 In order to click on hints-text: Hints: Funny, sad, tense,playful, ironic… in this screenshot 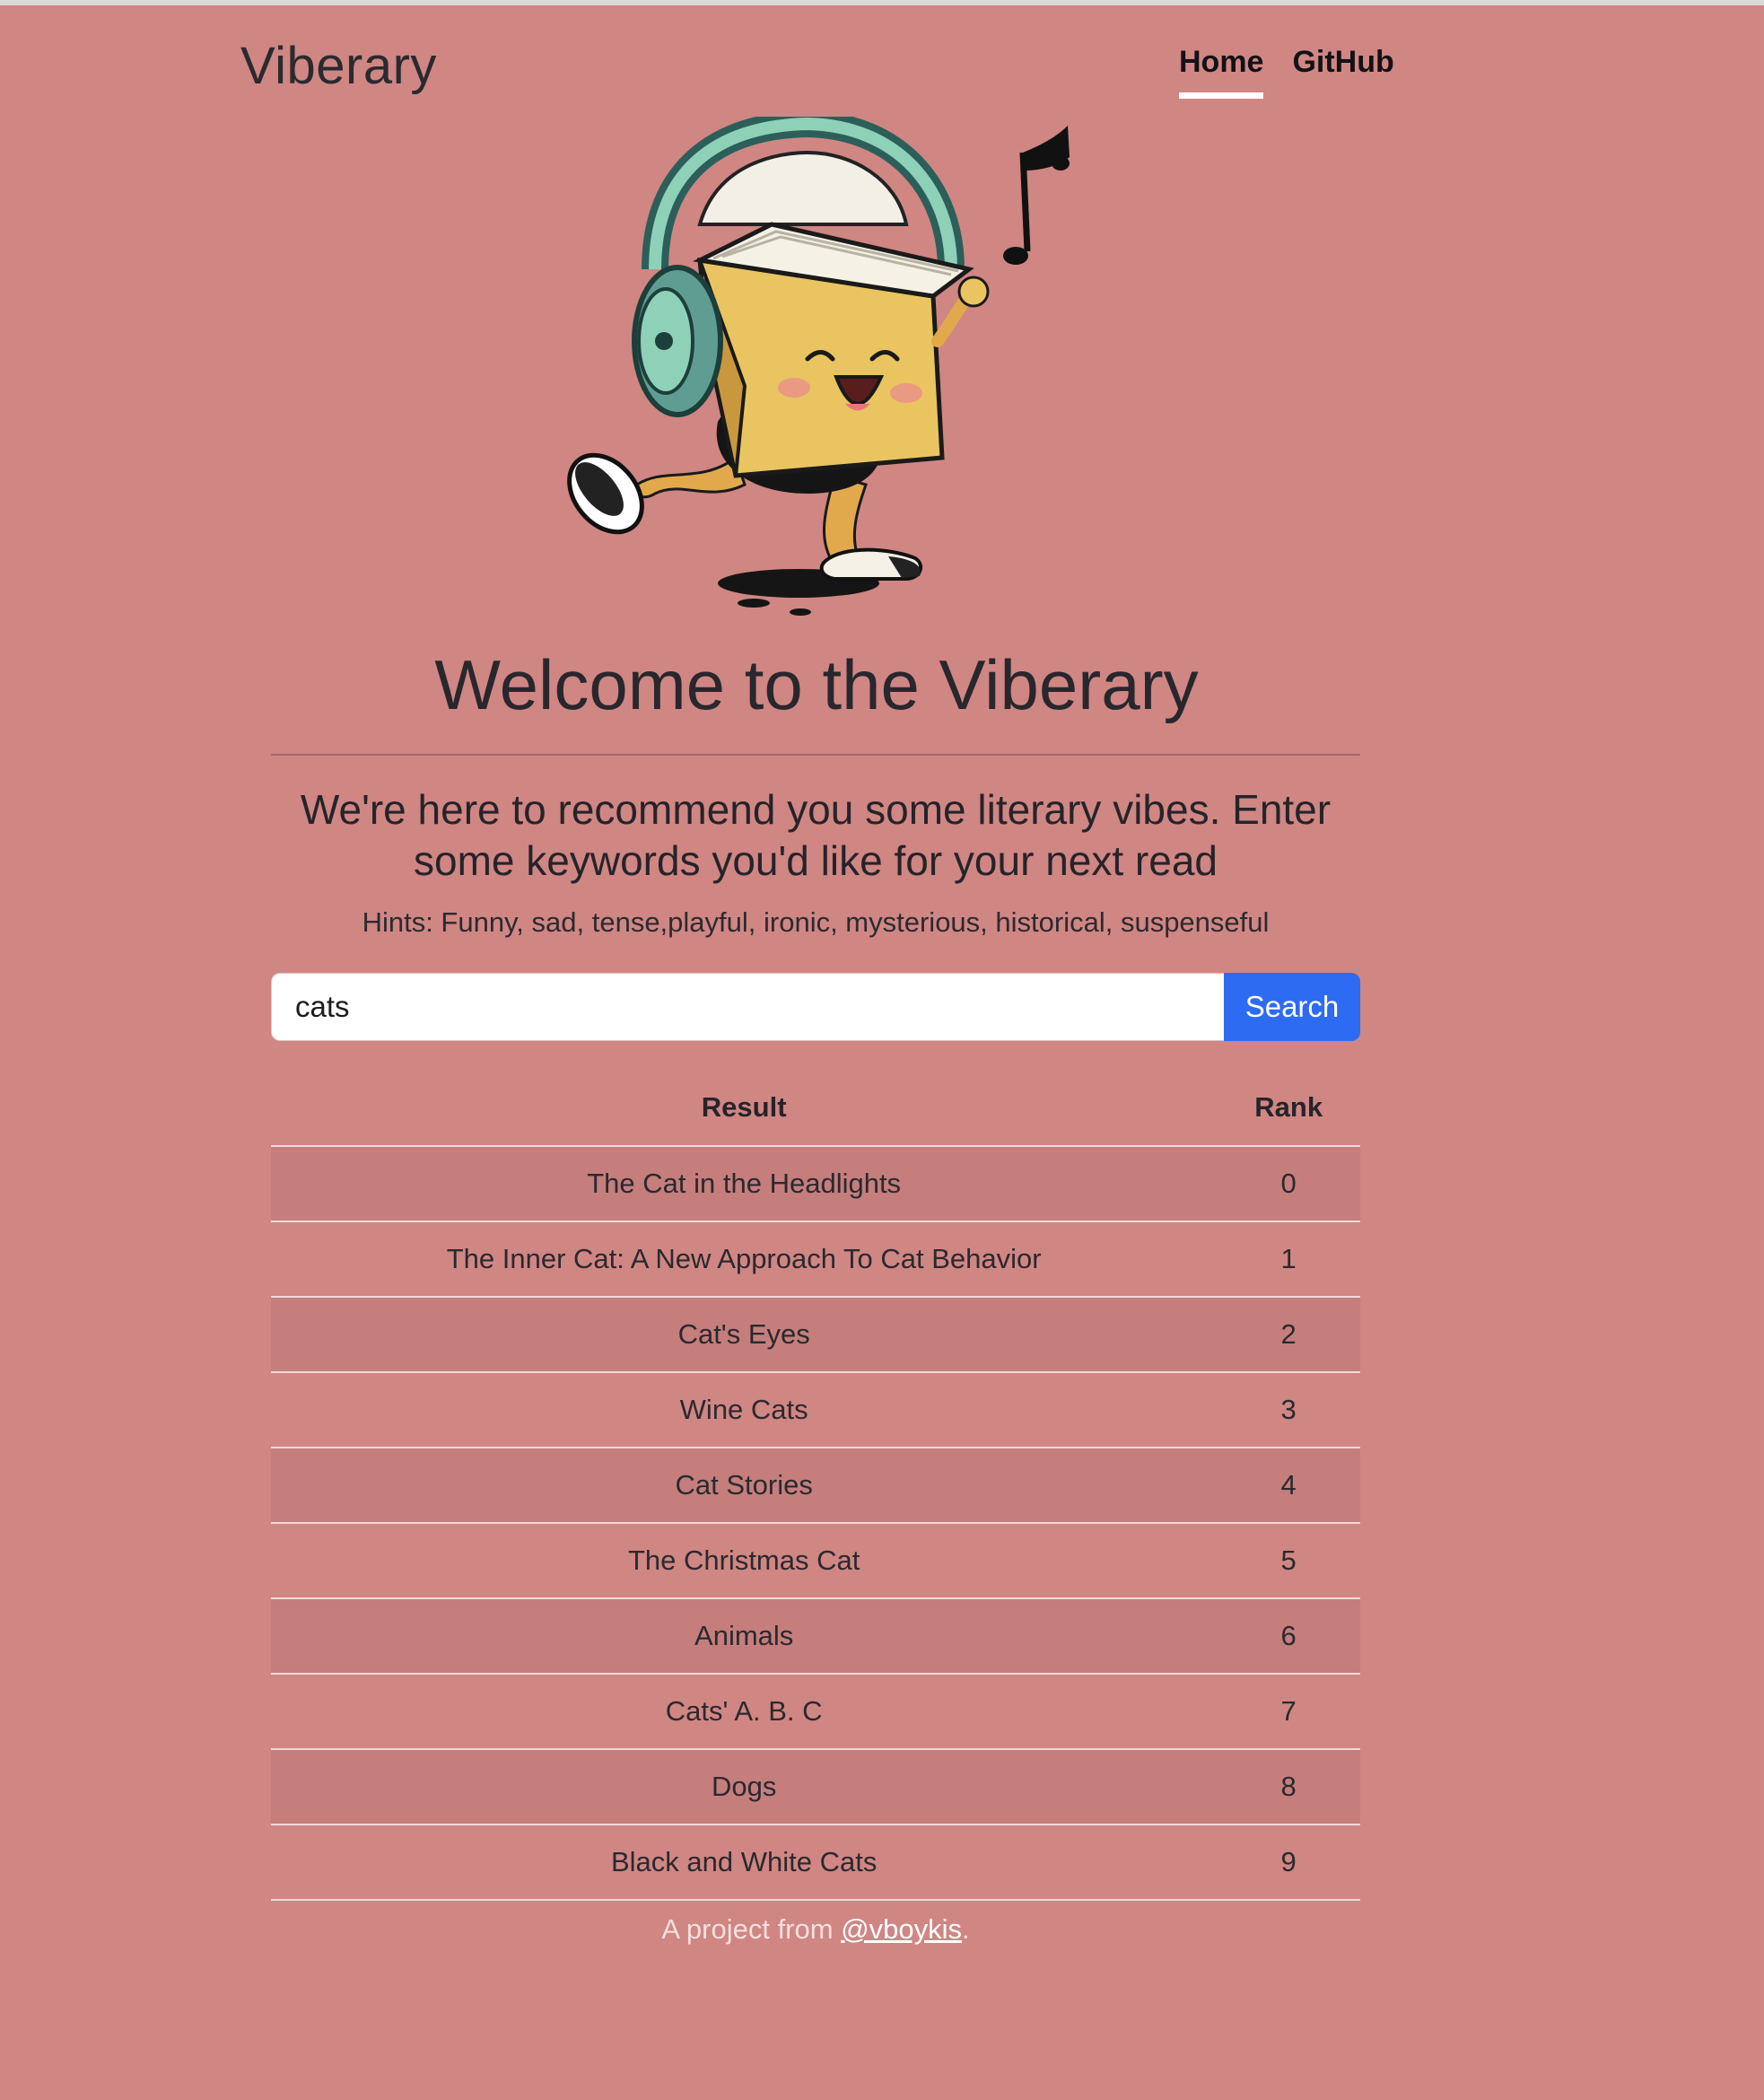, I will do `click(816, 922)`.